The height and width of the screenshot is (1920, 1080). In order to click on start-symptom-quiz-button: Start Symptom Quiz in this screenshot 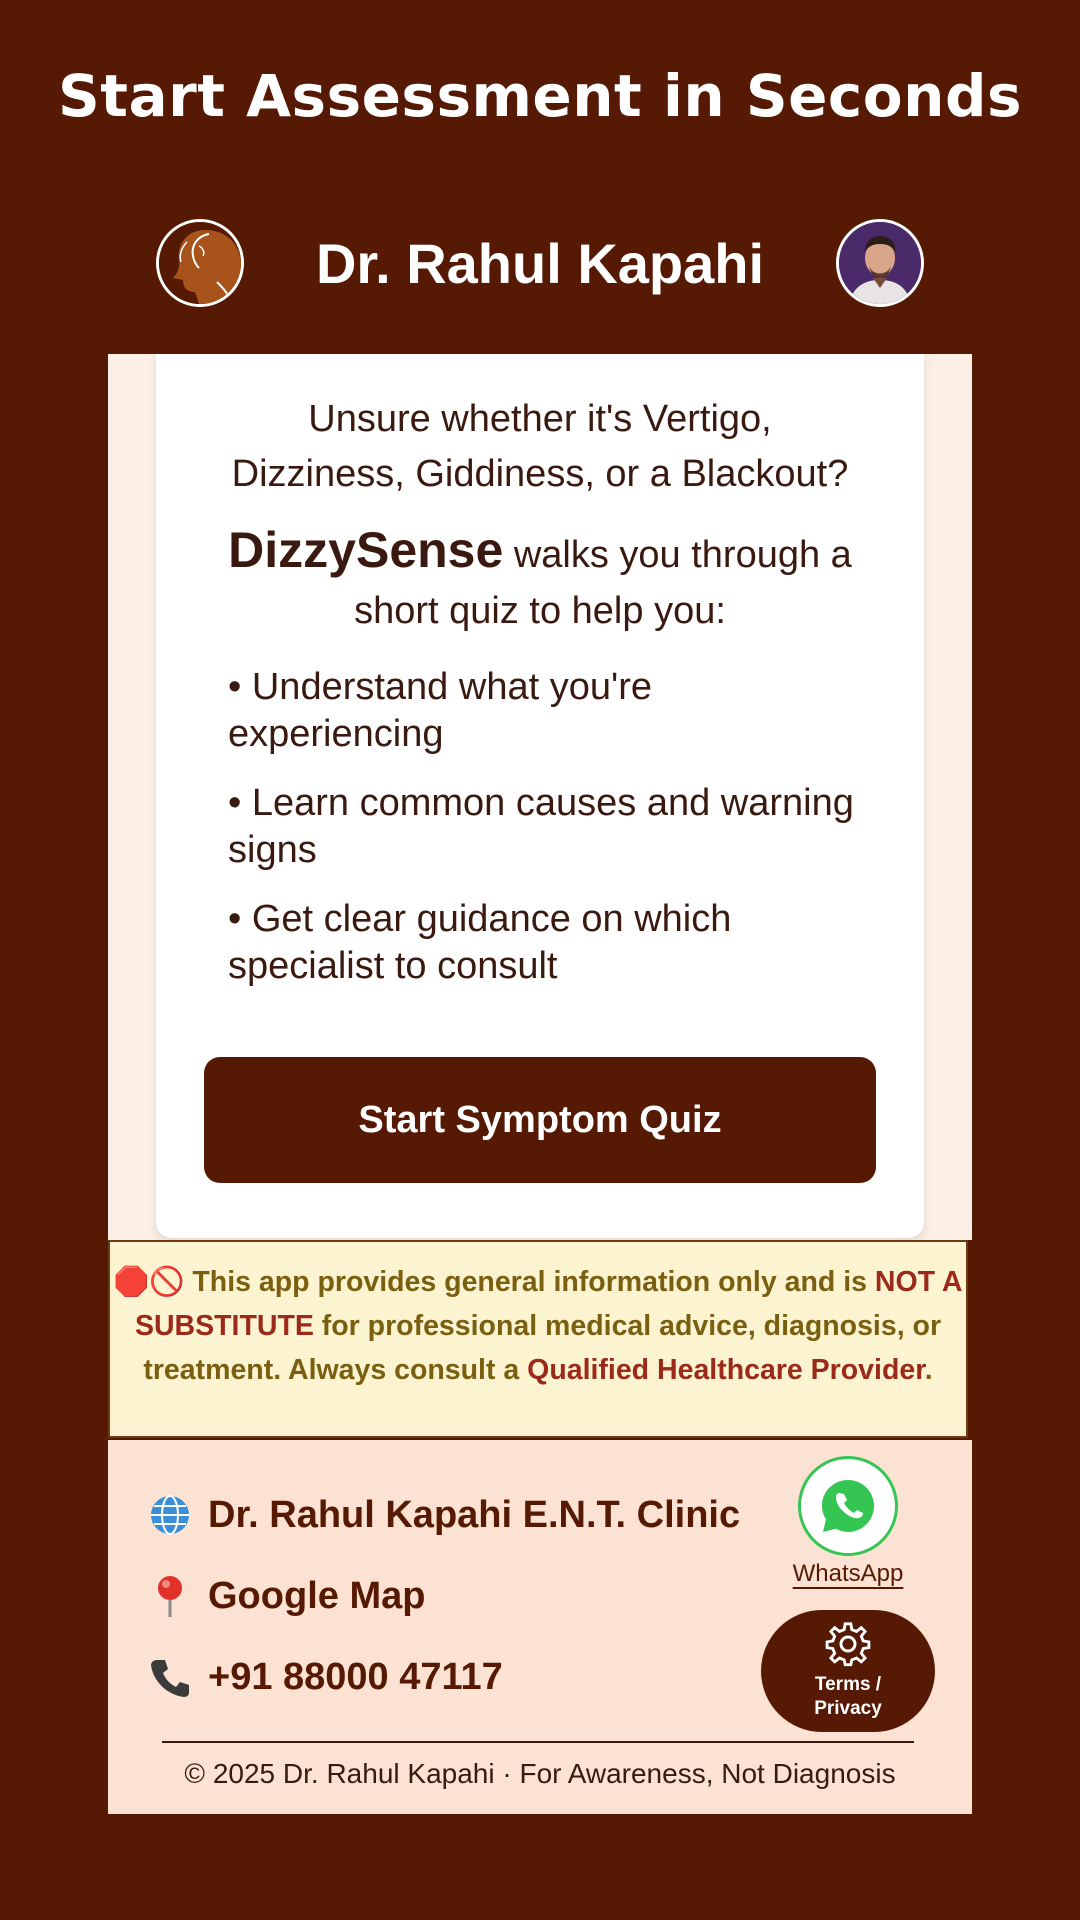, I will do `click(540, 1120)`.